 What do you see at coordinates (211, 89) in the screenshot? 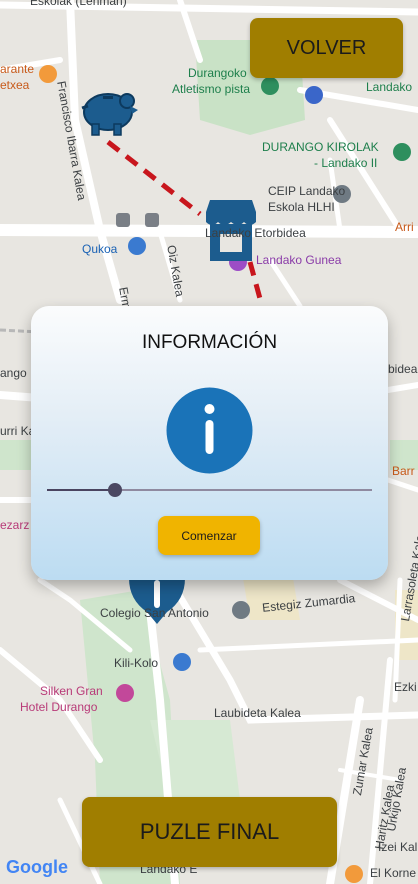
I see `map-poi-label: Atletismo pista` at bounding box center [211, 89].